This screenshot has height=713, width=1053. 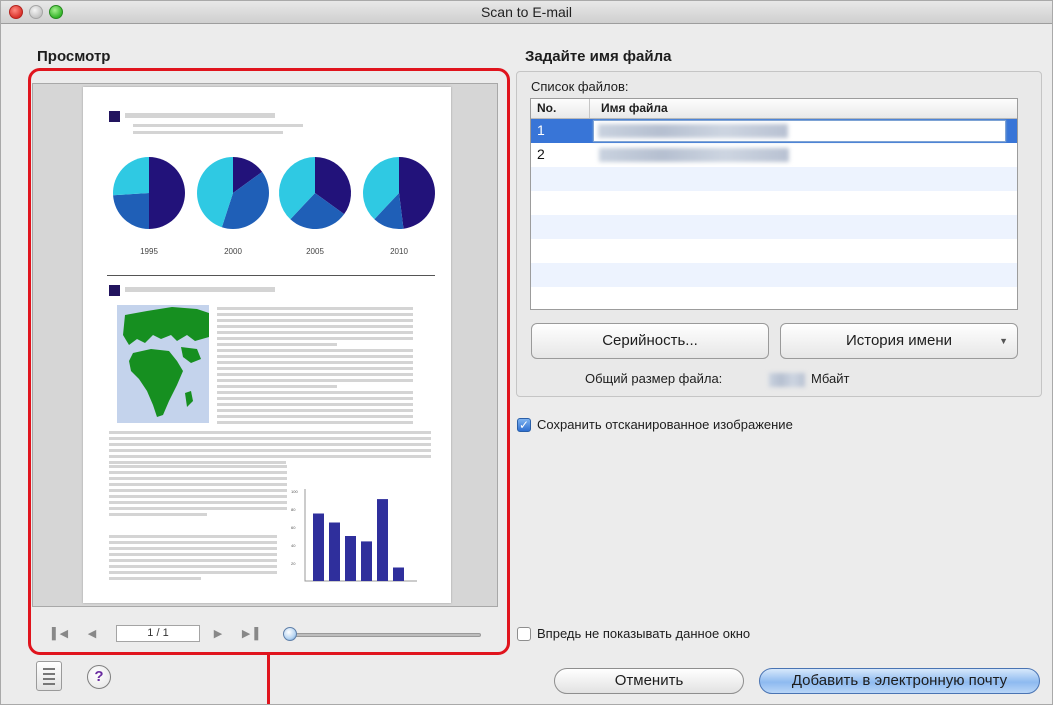 What do you see at coordinates (541, 130) in the screenshot?
I see `row-number: 1` at bounding box center [541, 130].